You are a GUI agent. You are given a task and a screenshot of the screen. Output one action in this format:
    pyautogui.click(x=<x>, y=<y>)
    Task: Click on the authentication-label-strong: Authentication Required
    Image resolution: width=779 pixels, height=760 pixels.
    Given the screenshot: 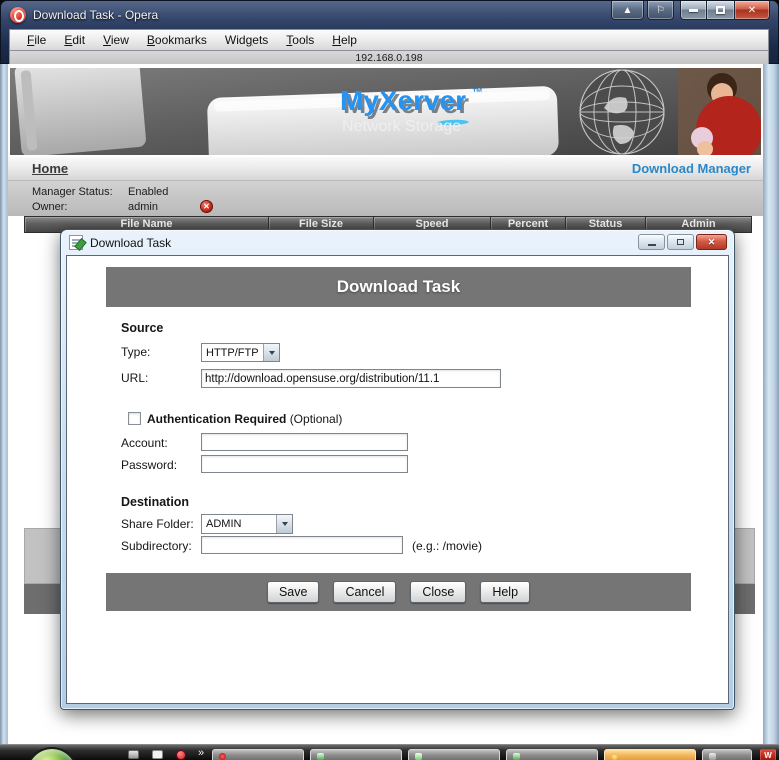 What is the action you would take?
    pyautogui.click(x=217, y=419)
    